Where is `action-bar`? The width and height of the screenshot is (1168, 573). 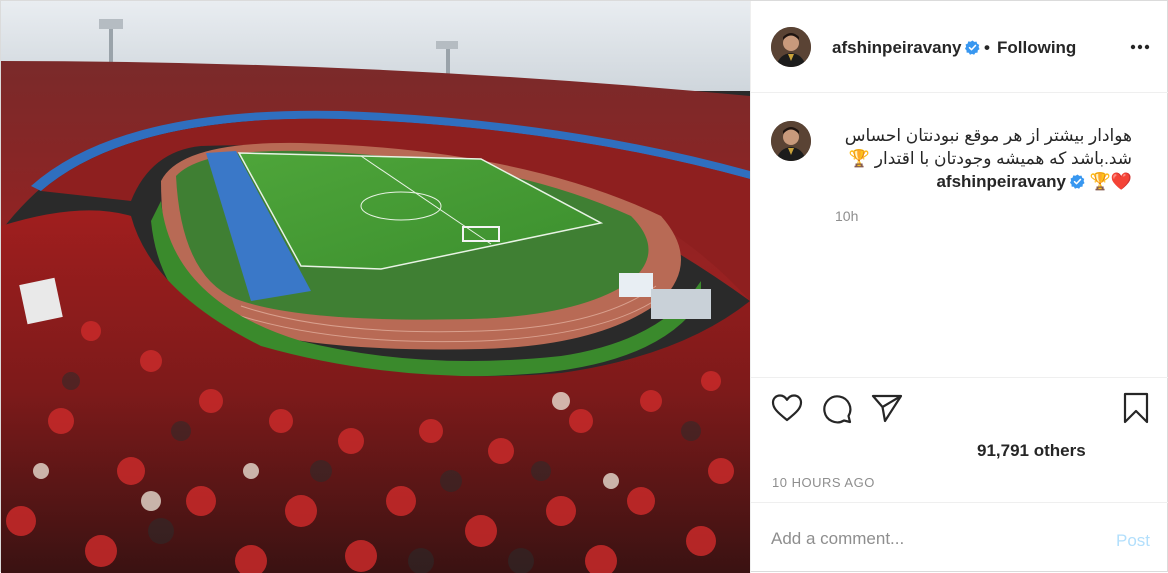
action-bar is located at coordinates (959, 409).